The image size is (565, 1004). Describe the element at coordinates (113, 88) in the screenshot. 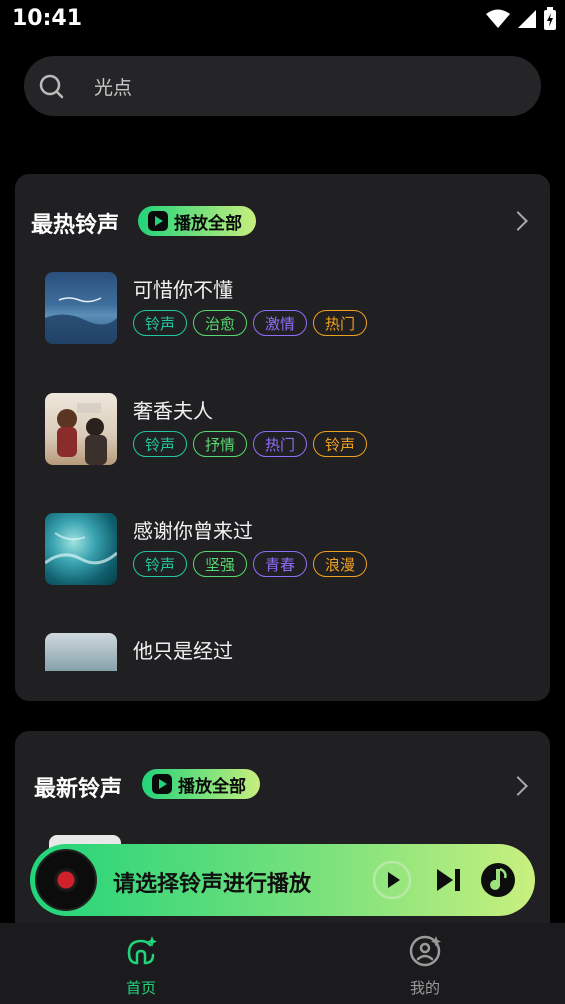

I see `search-placeholder: 光点` at that location.